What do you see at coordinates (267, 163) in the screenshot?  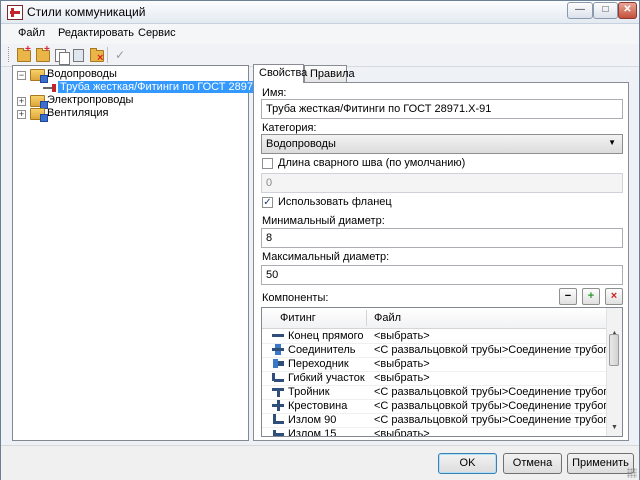 I see `weld-length-checkbox` at bounding box center [267, 163].